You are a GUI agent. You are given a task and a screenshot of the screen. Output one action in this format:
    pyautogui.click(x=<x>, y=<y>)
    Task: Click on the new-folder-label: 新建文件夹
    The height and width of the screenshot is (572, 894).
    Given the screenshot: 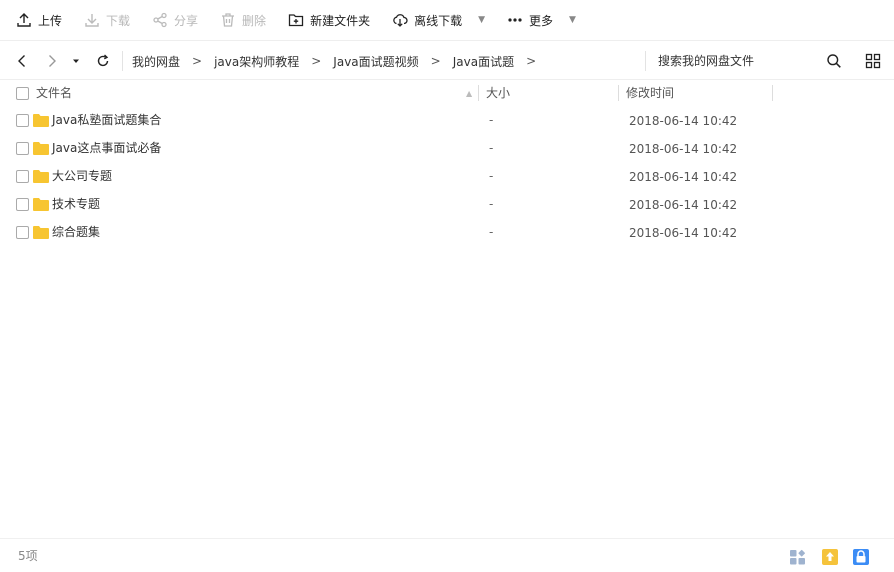 What is the action you would take?
    pyautogui.click(x=340, y=20)
    